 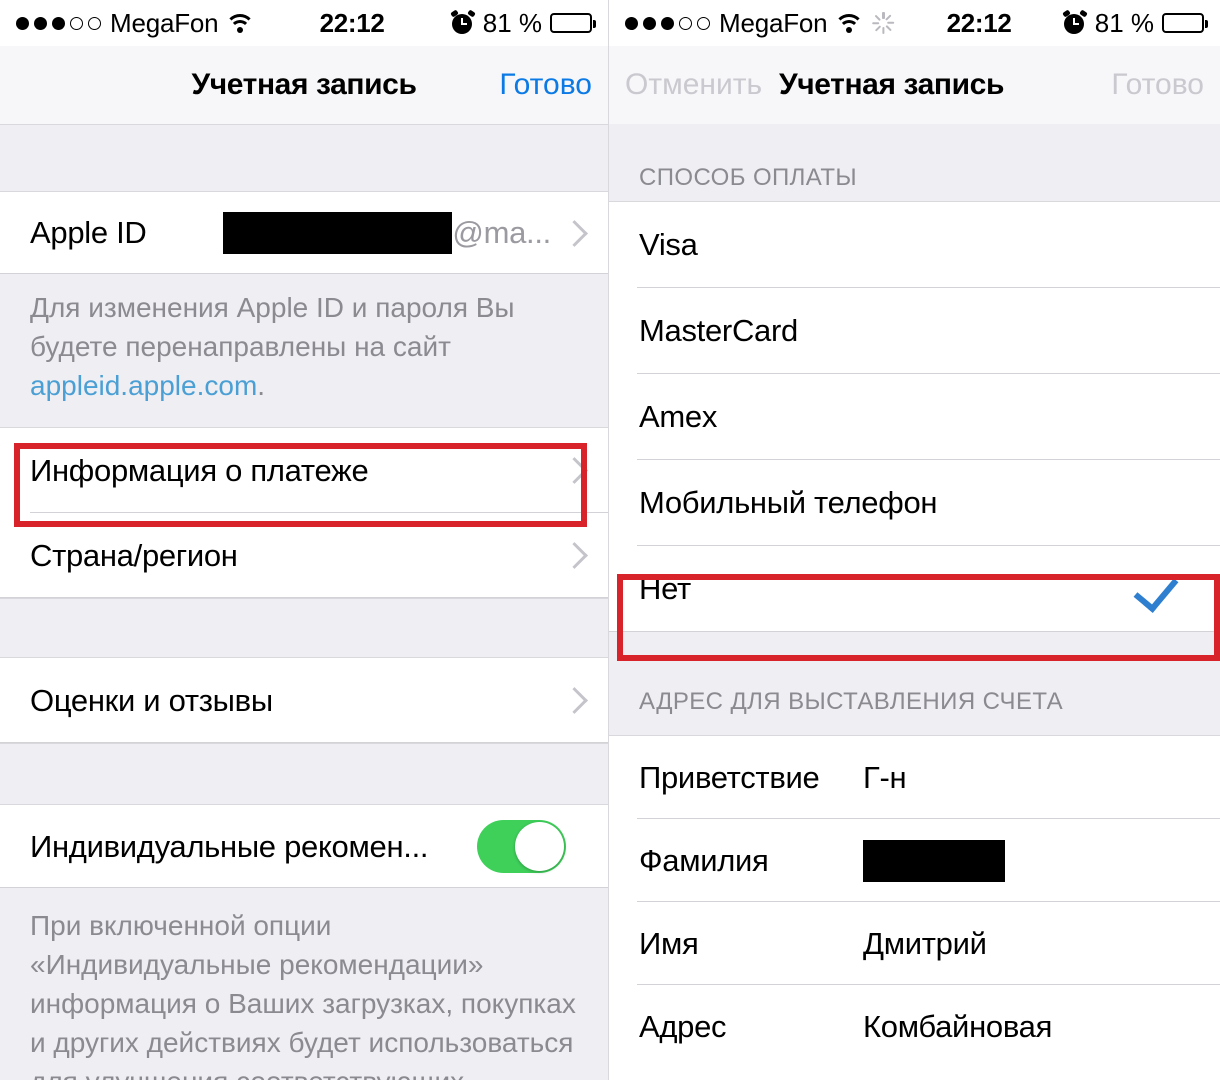 What do you see at coordinates (668, 244) in the screenshot?
I see `payment-option-label: Visa` at bounding box center [668, 244].